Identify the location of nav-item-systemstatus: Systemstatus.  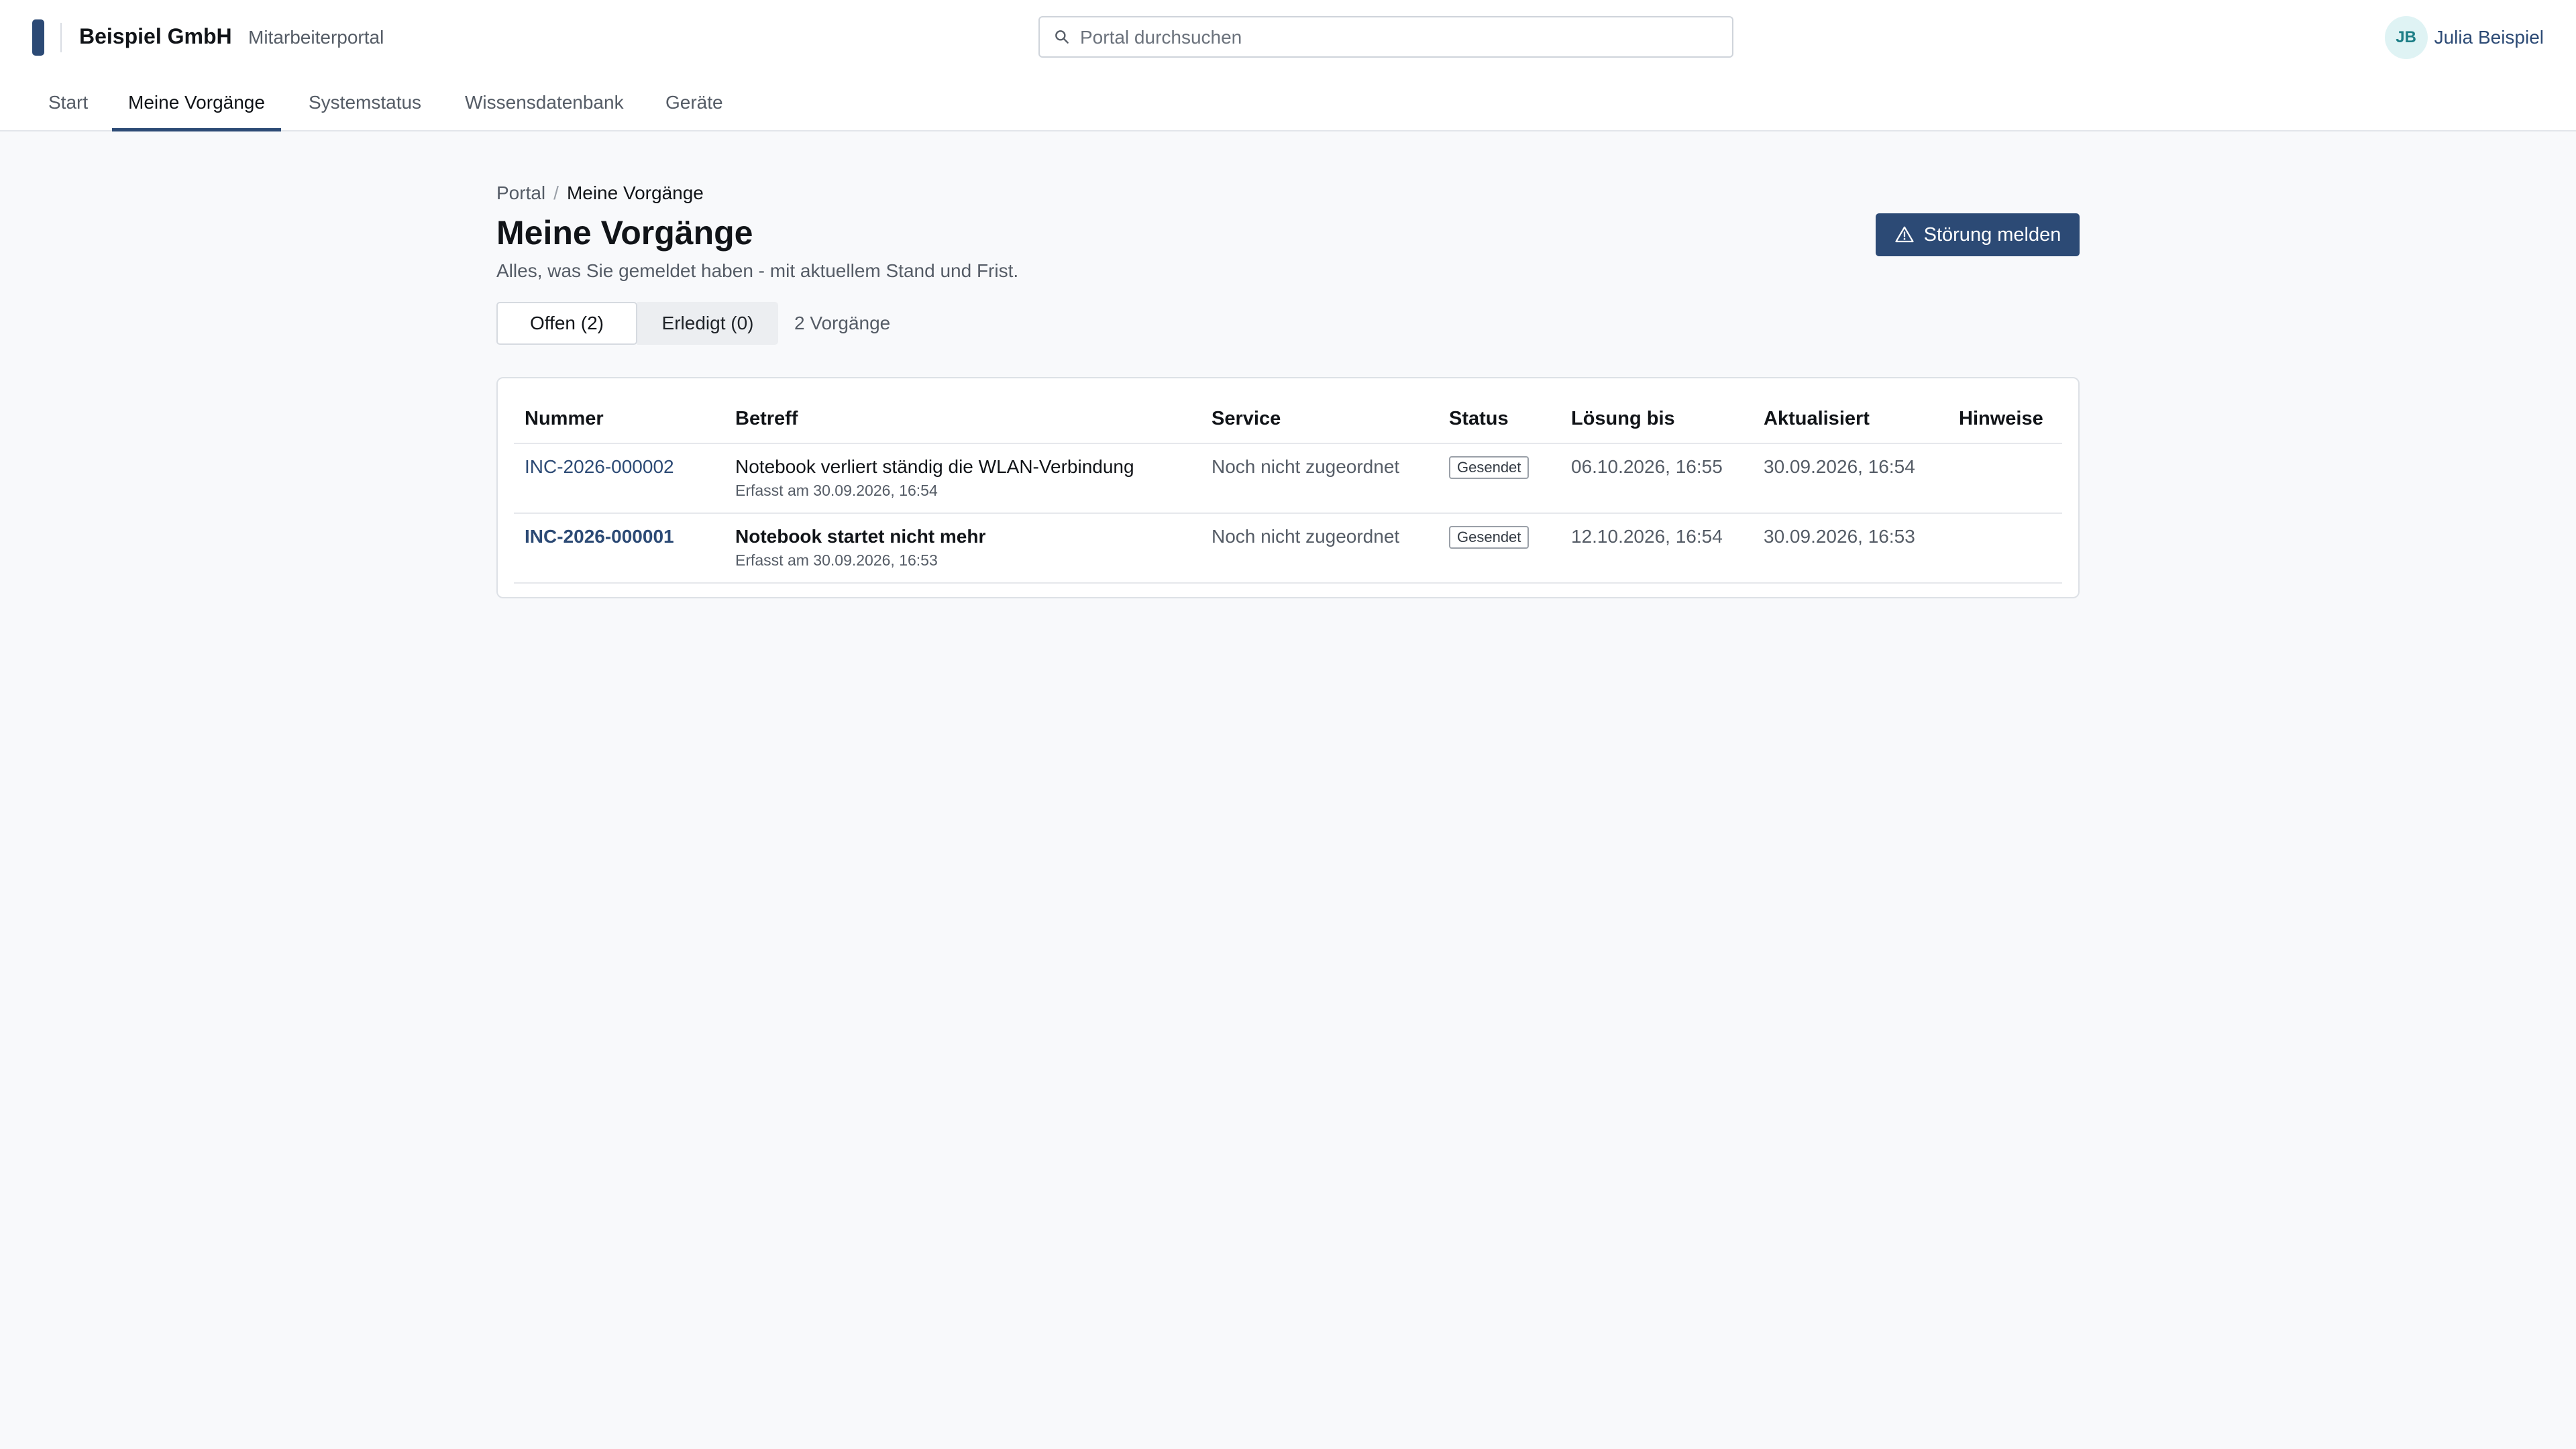
(365, 102).